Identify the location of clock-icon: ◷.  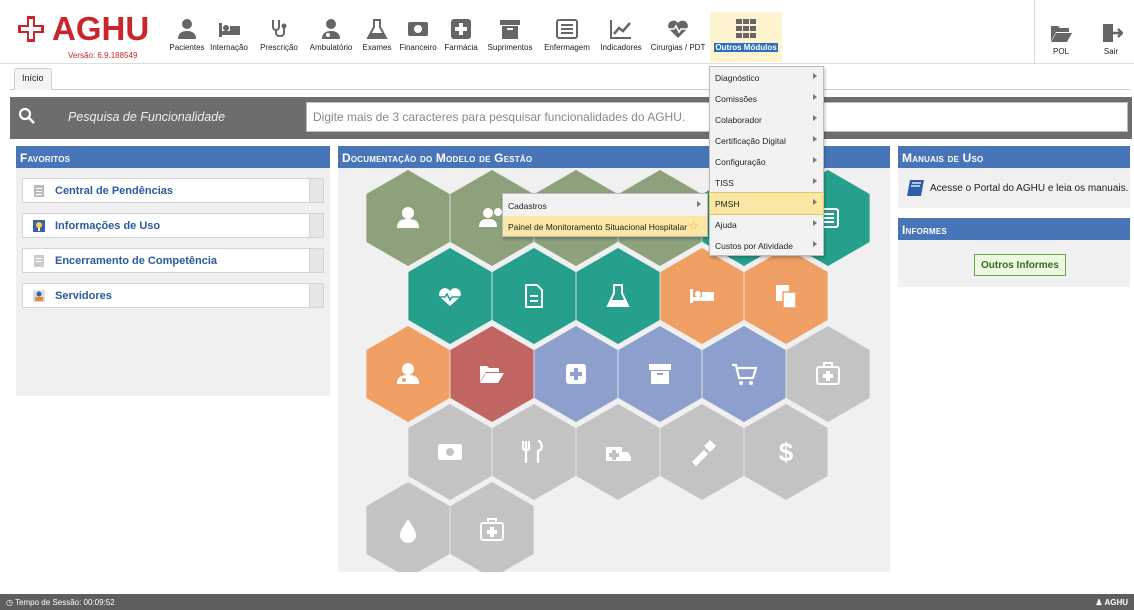
(11, 602).